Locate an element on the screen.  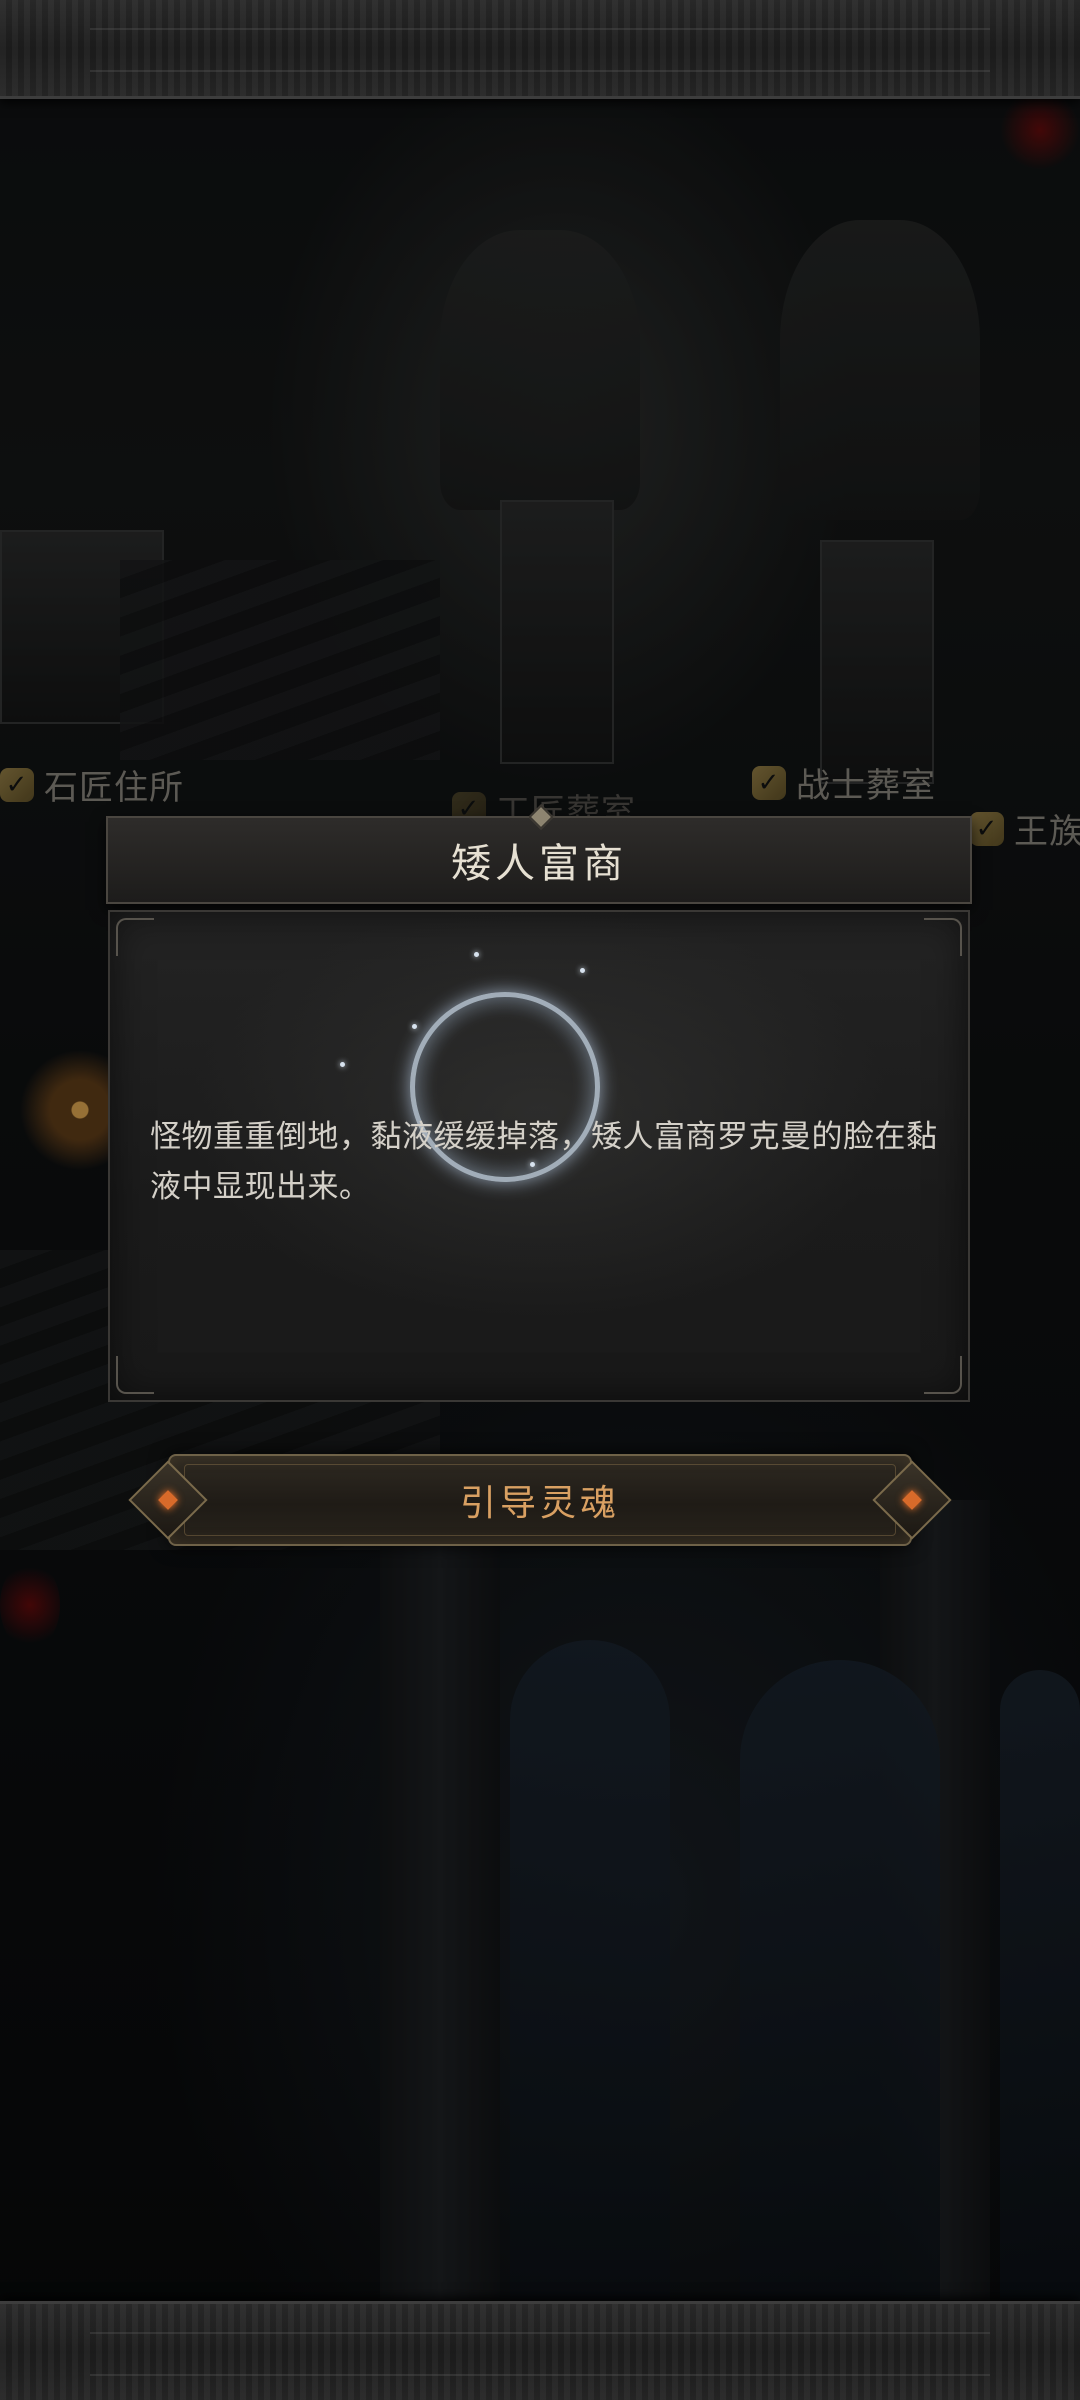
guide-soul-button: 引导灵魂 is located at coordinates (540, 1500).